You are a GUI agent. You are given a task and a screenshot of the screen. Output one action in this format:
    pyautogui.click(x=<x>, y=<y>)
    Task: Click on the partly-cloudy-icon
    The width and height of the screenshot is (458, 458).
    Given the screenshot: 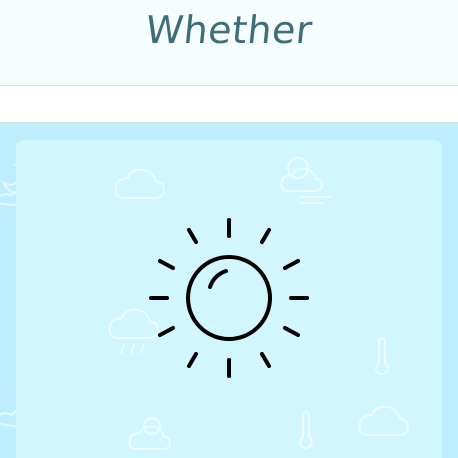 What is the action you would take?
    pyautogui.click(x=149, y=433)
    